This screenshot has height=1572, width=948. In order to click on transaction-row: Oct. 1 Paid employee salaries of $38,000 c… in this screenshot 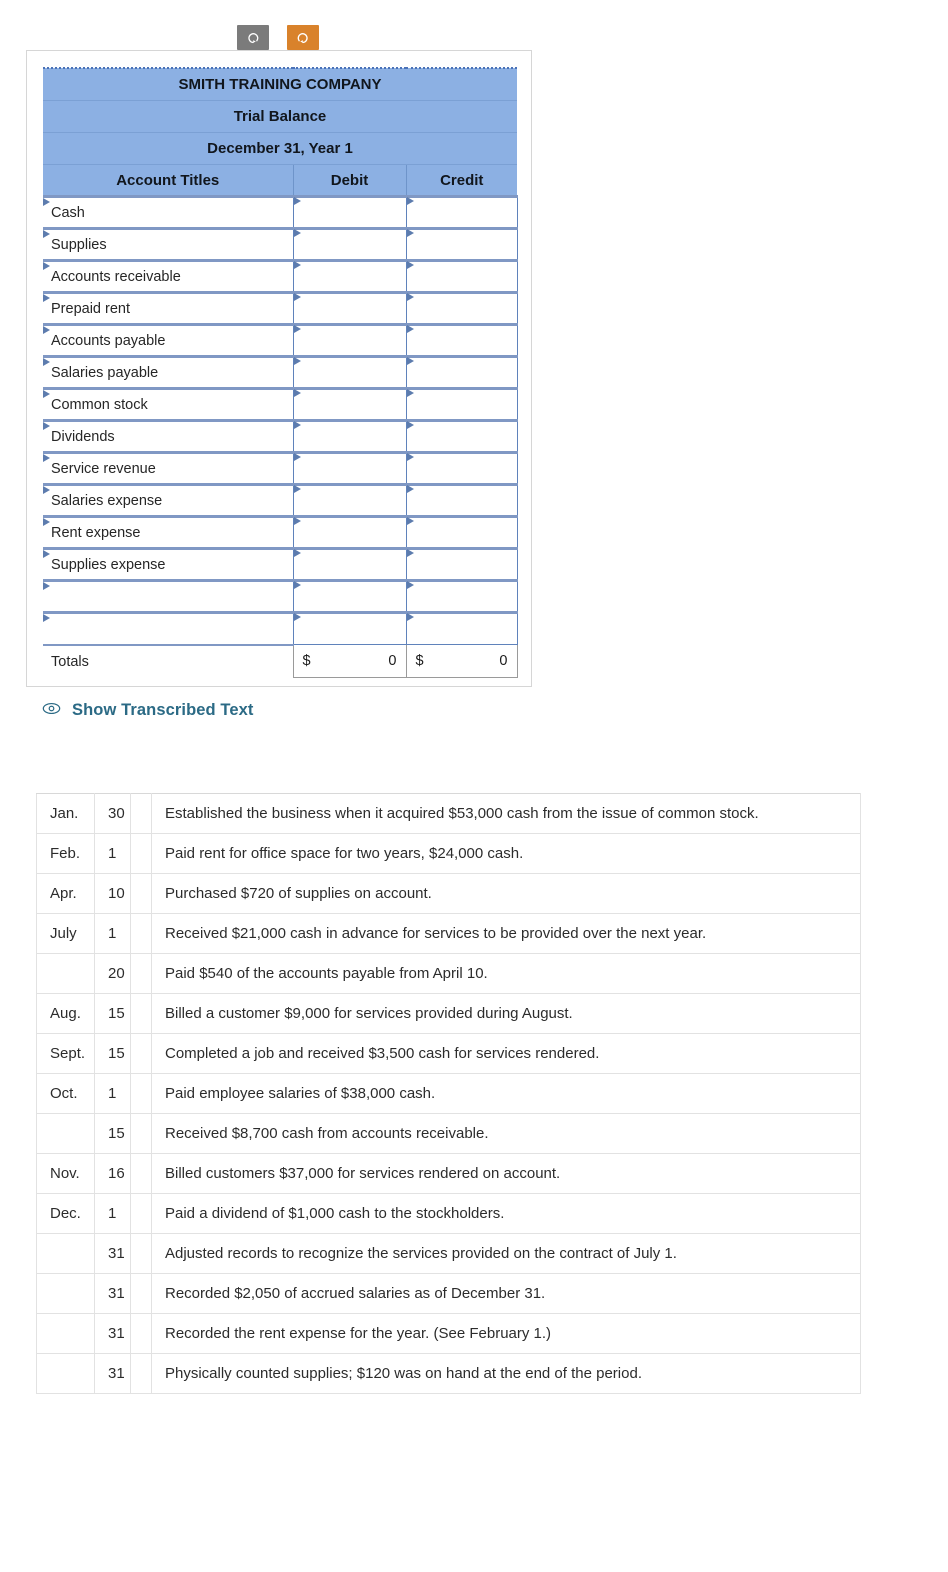, I will do `click(448, 1093)`.